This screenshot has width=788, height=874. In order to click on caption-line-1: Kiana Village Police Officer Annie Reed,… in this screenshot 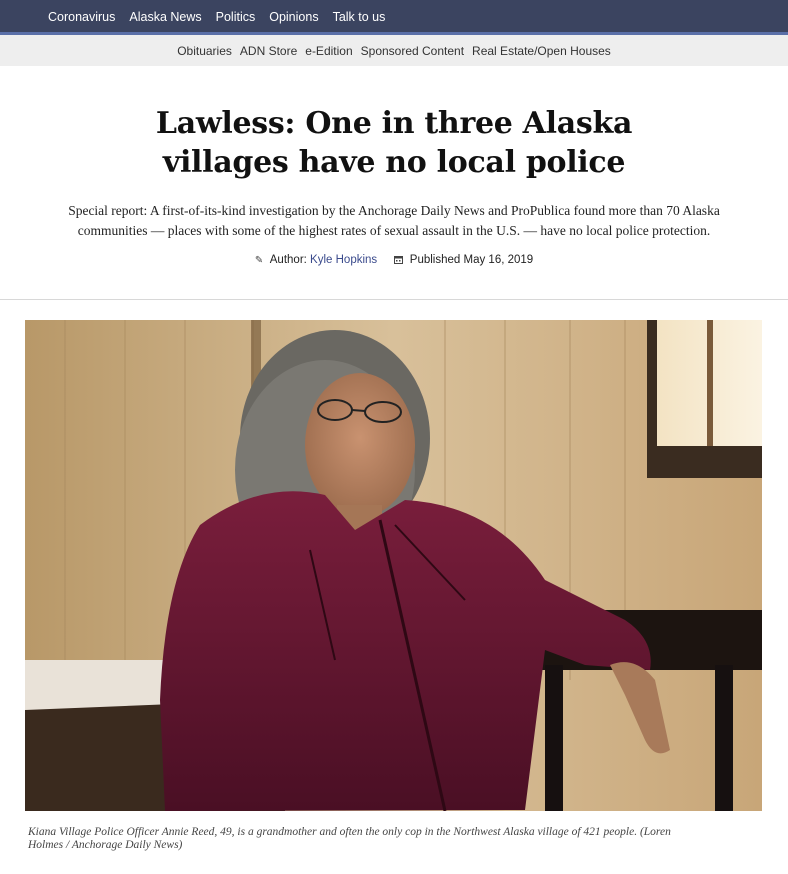, I will do `click(349, 832)`.